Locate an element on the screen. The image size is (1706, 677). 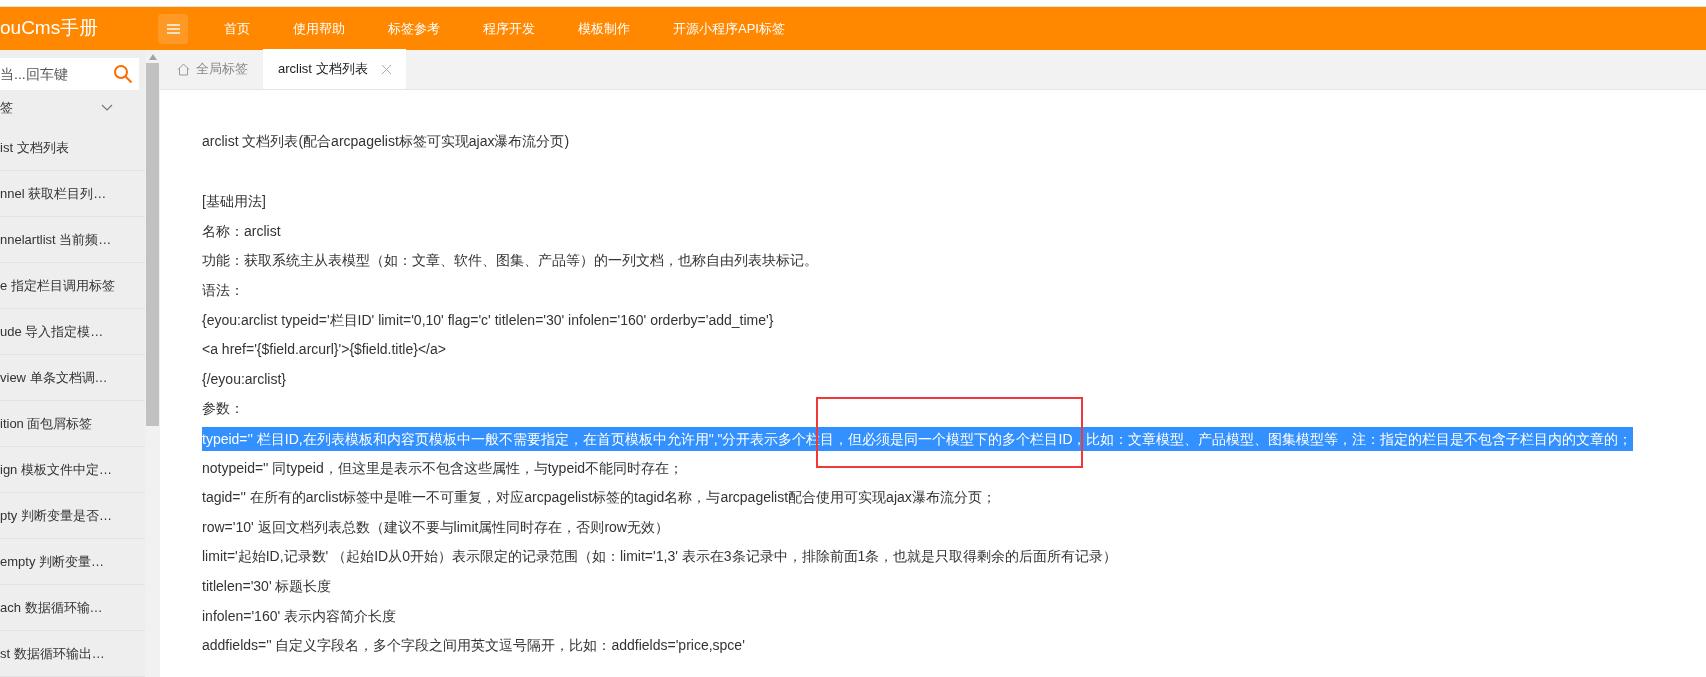
text-line: 语法： is located at coordinates (223, 291).